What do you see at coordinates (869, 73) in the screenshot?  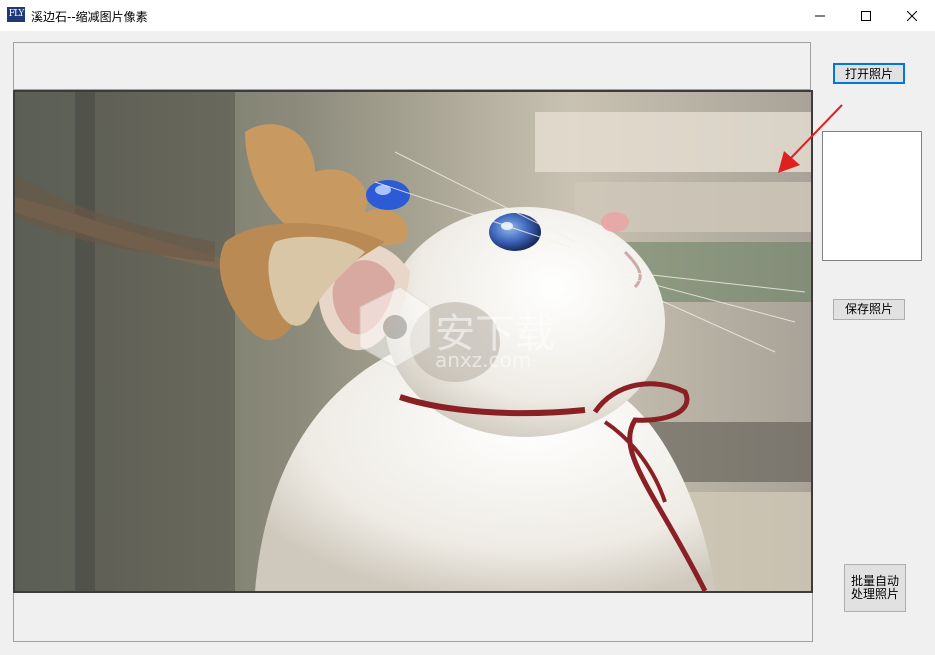 I see `open-photo-button: 打开照片` at bounding box center [869, 73].